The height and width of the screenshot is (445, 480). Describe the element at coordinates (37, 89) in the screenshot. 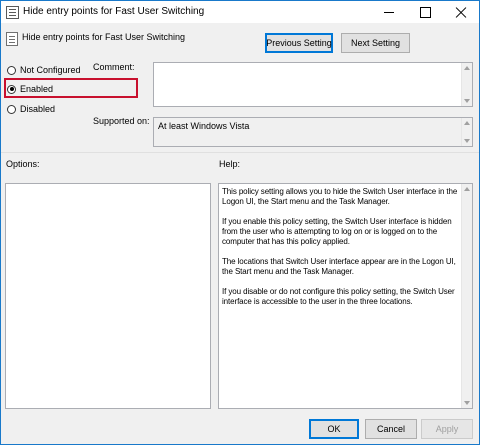

I see `radio-enabled-label: Enabled` at that location.